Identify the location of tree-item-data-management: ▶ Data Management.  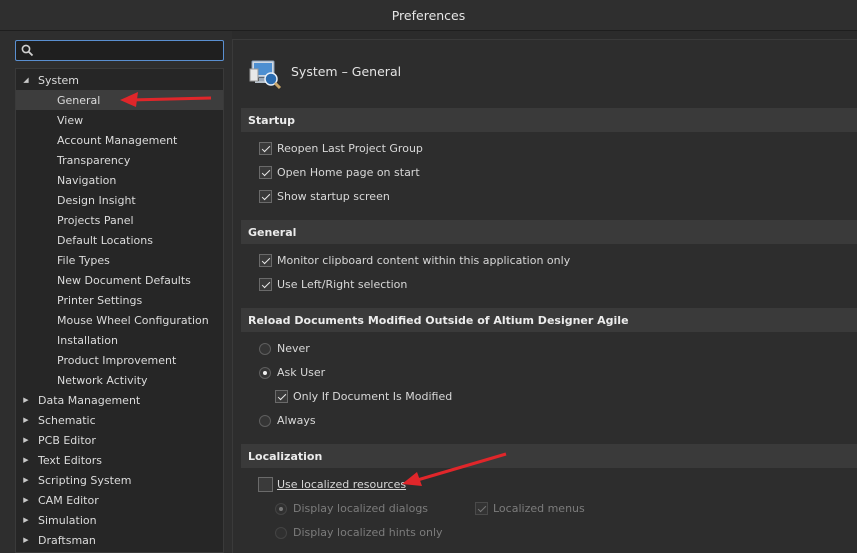
(119, 400).